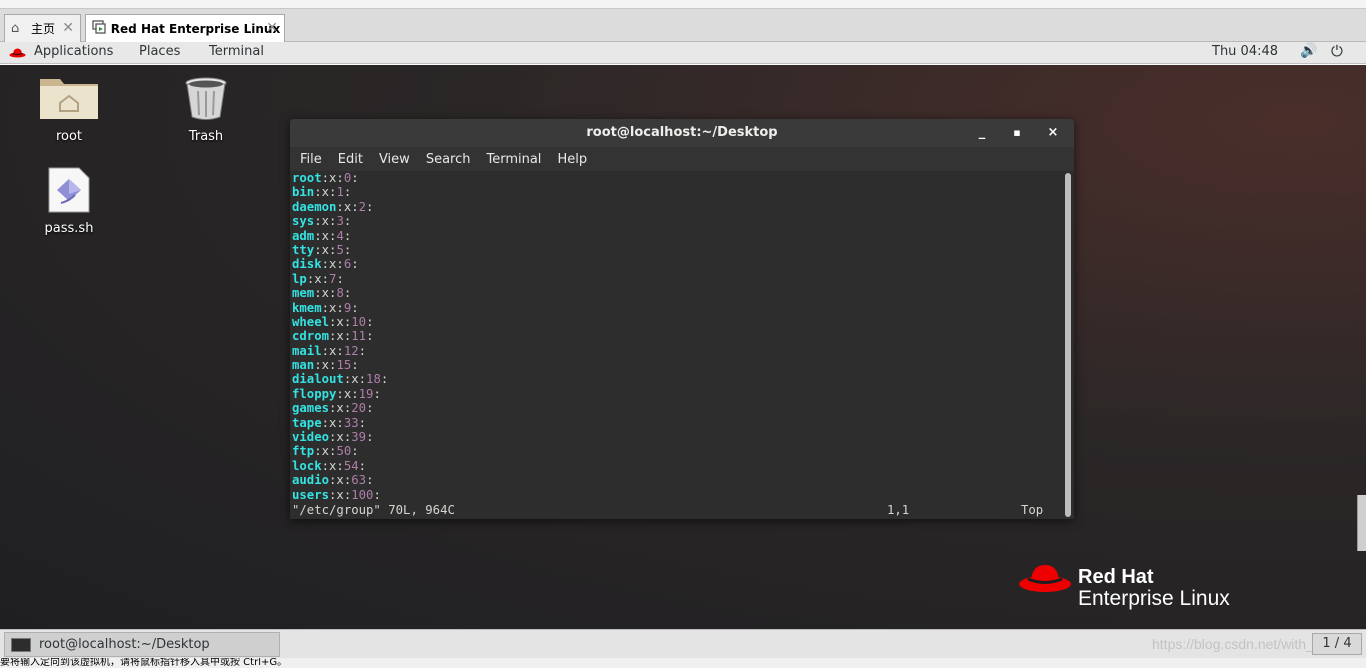 The width and height of the screenshot is (1366, 668). What do you see at coordinates (311, 480) in the screenshot?
I see `group-name: audio` at bounding box center [311, 480].